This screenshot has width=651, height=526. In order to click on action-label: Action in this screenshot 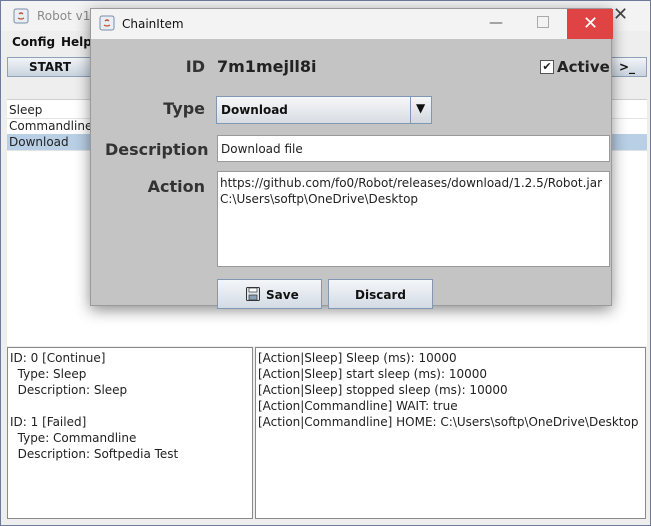, I will do `click(176, 186)`.